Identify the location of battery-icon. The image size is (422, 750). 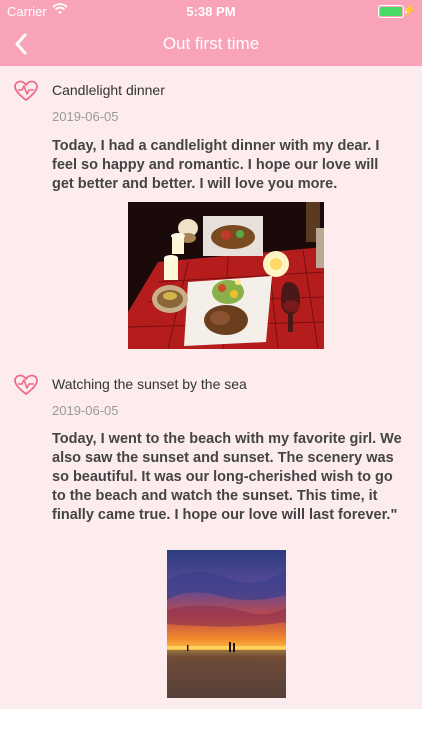
(391, 11).